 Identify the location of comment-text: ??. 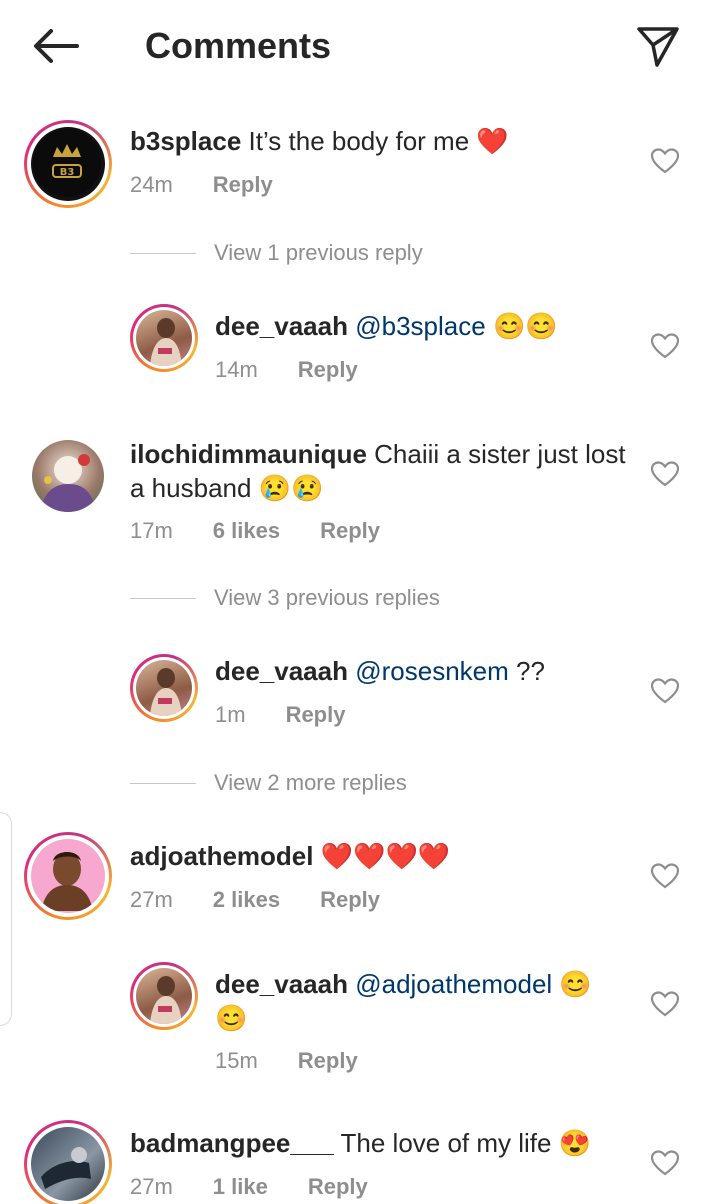
(530, 671).